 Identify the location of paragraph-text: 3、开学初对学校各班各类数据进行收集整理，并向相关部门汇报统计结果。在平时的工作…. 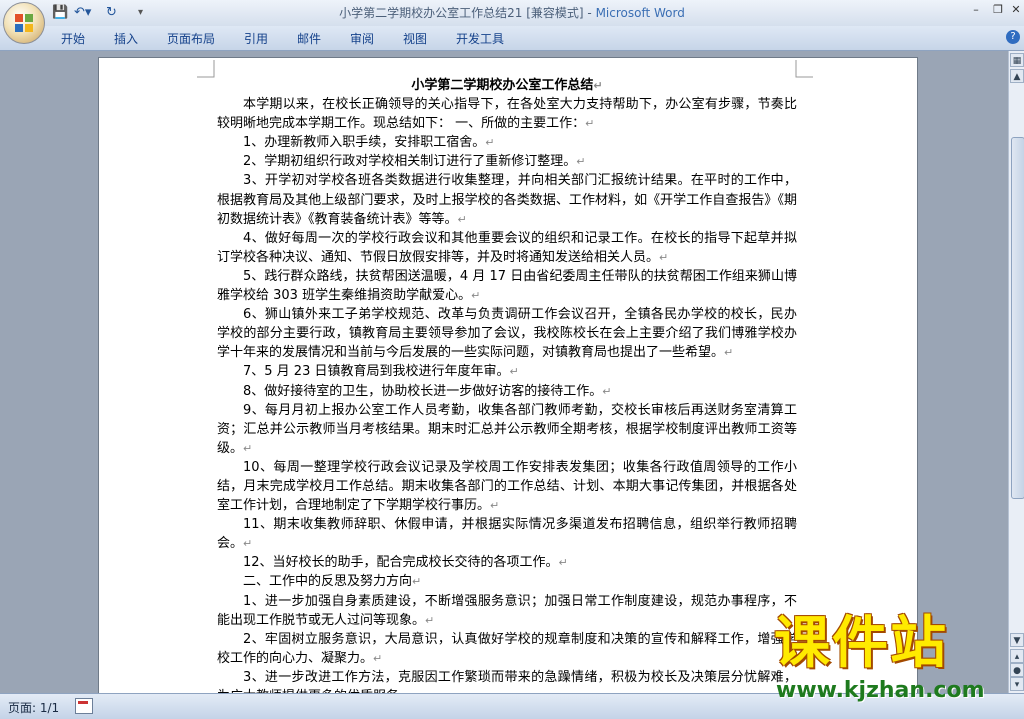
(507, 200).